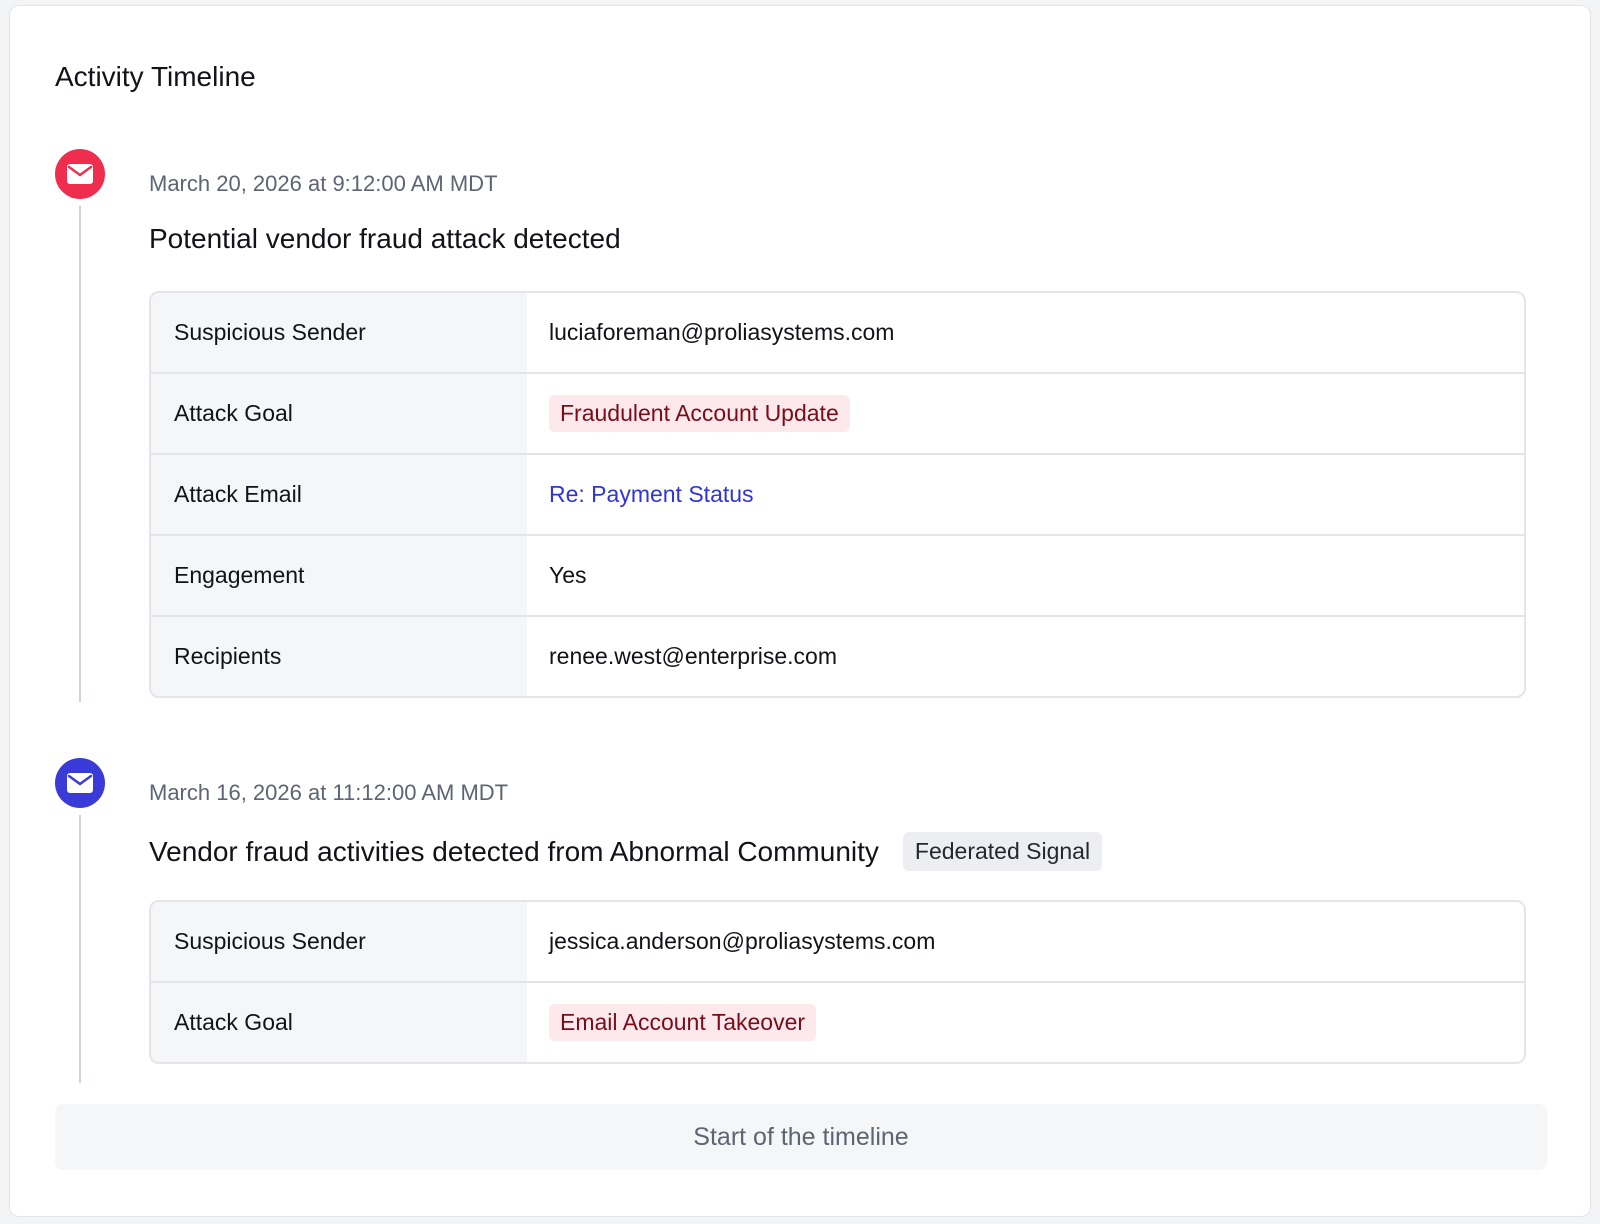  I want to click on event-heading: Potential vendor fraud attack detected, so click(385, 239).